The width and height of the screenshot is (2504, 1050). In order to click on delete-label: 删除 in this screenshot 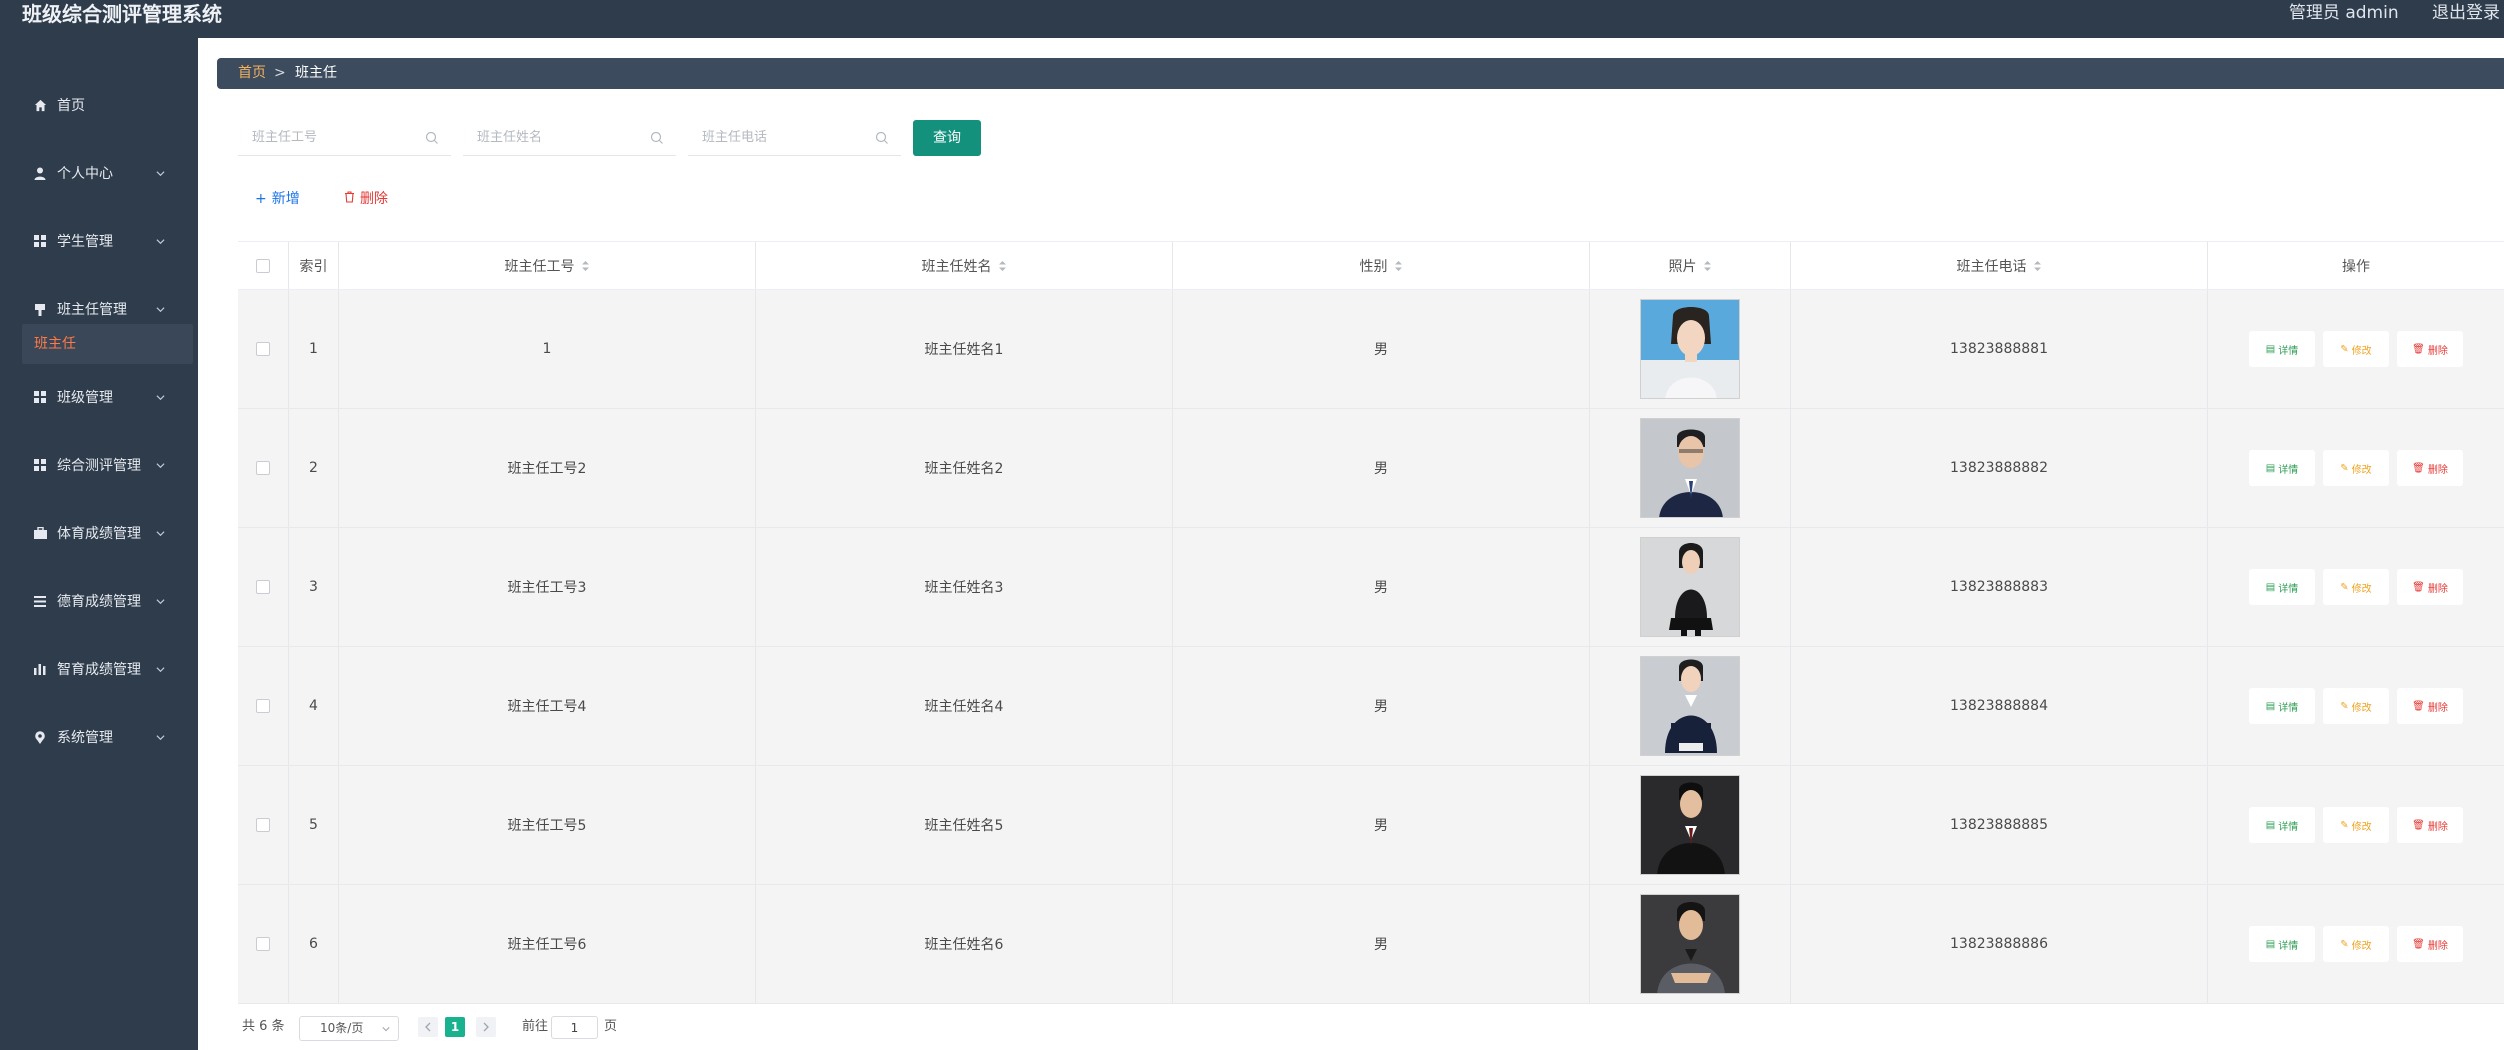, I will do `click(2437, 470)`.